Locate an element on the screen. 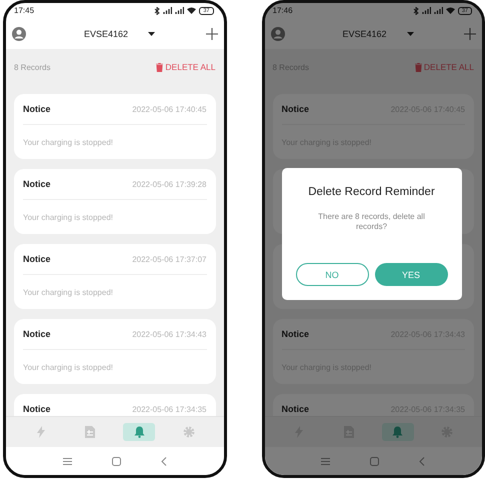 Image resolution: width=485 pixels, height=480 pixels. record-card: Notice 2022-05-06 17:34:35 is located at coordinates (115, 405).